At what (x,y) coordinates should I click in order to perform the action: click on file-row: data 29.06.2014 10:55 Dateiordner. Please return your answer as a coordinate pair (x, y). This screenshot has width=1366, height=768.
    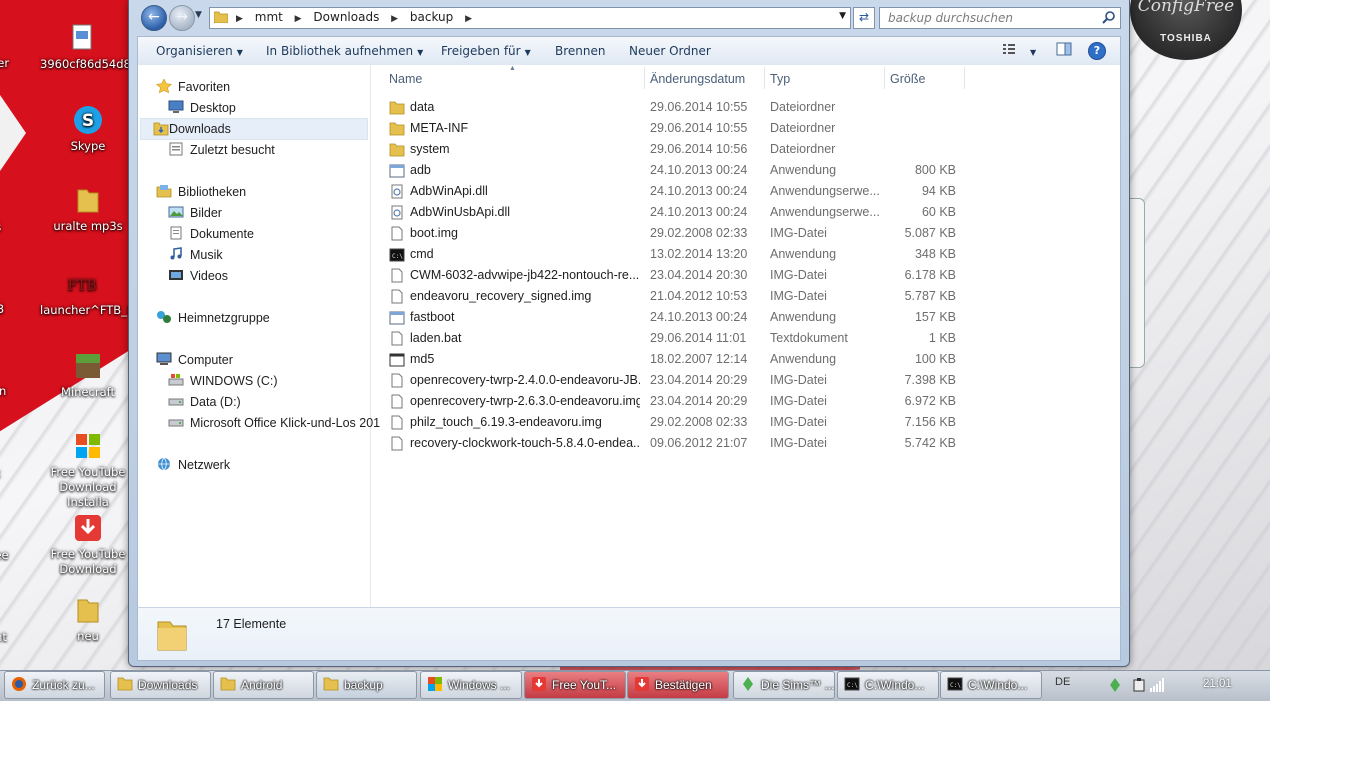
    Looking at the image, I should click on (671, 107).